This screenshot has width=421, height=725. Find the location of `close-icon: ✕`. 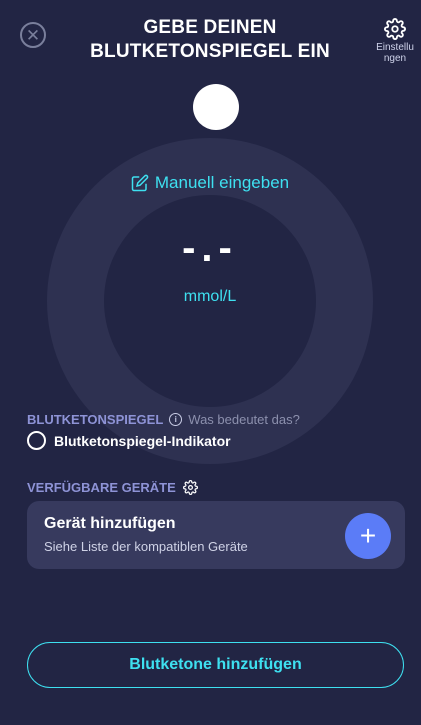

close-icon: ✕ is located at coordinates (33, 35).